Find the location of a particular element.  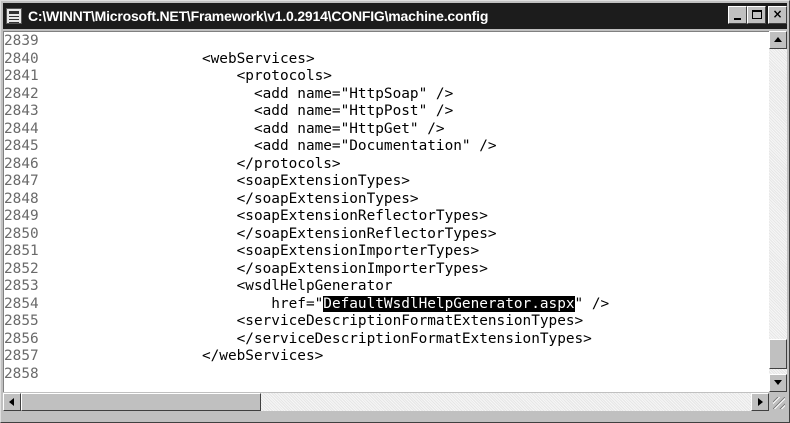

code-line: 2839 is located at coordinates (103, 41).